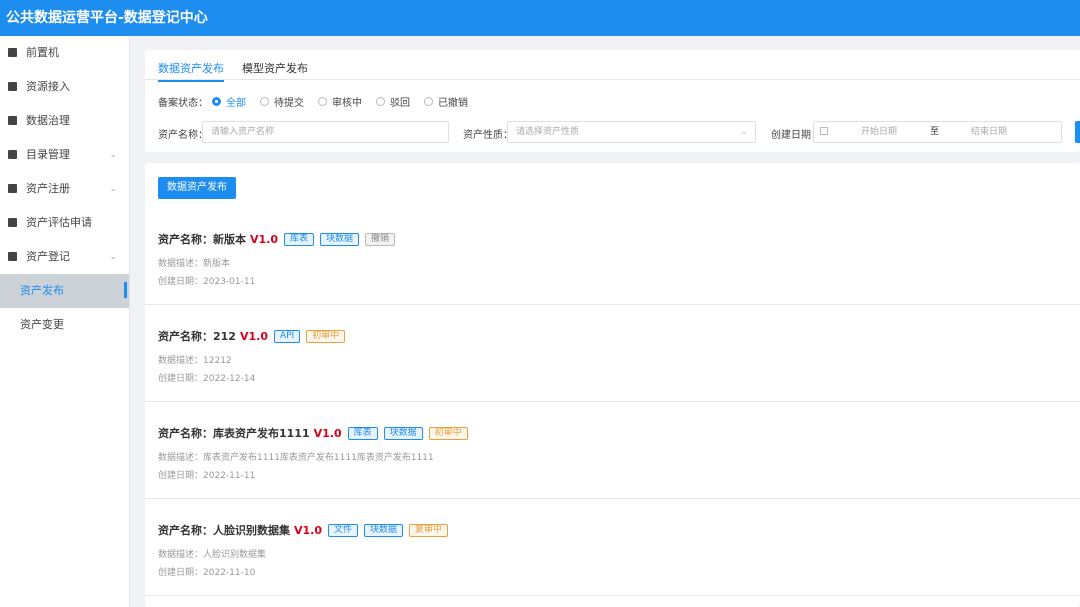  I want to click on date-start: 开始日期, so click(879, 132).